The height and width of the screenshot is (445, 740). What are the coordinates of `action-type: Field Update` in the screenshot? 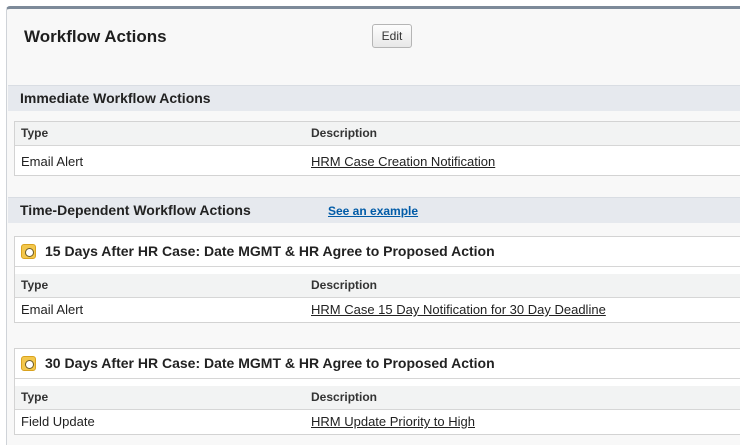 It's located at (58, 421).